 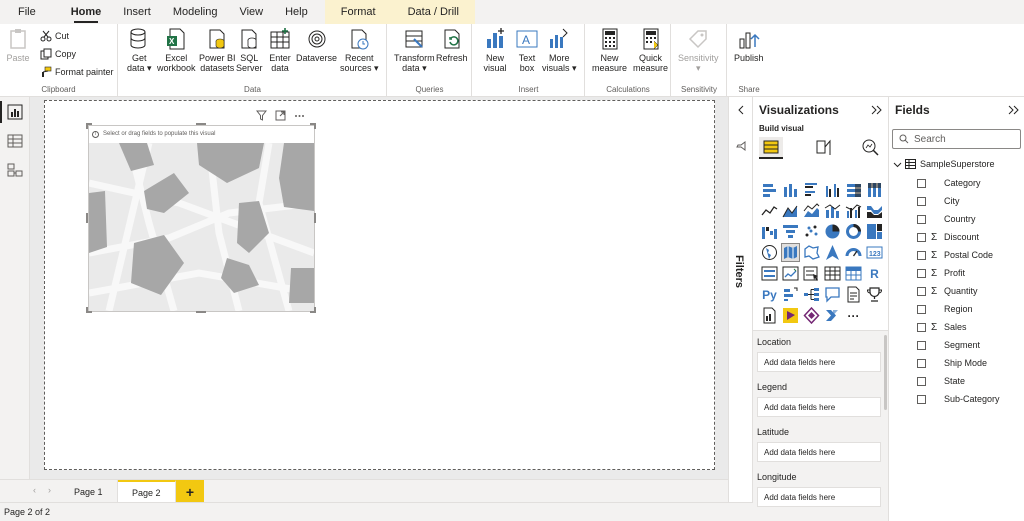 What do you see at coordinates (819, 407) in the screenshot?
I see `well-legend-drop: Add data fields here` at bounding box center [819, 407].